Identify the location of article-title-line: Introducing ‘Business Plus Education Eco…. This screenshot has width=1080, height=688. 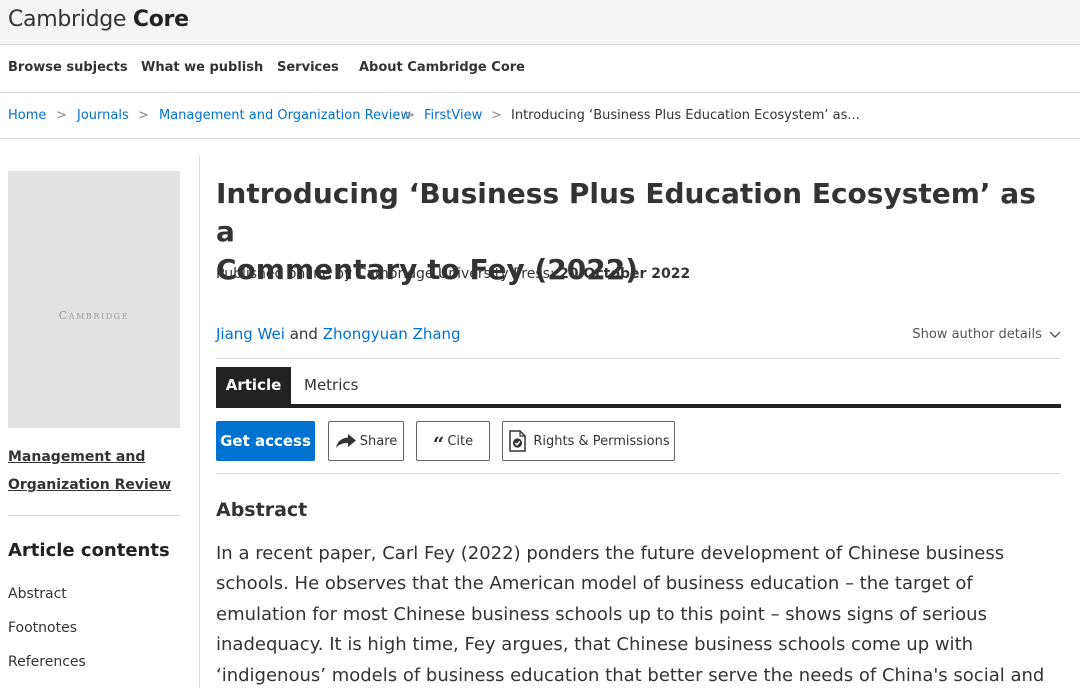
(626, 212).